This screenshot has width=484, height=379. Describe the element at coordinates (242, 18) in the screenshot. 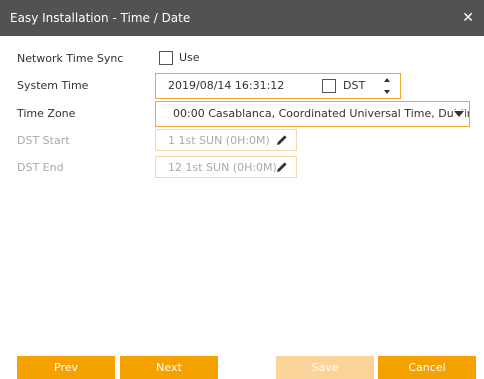

I see `title-bar: Easy Installation - Time / Date ✕` at that location.